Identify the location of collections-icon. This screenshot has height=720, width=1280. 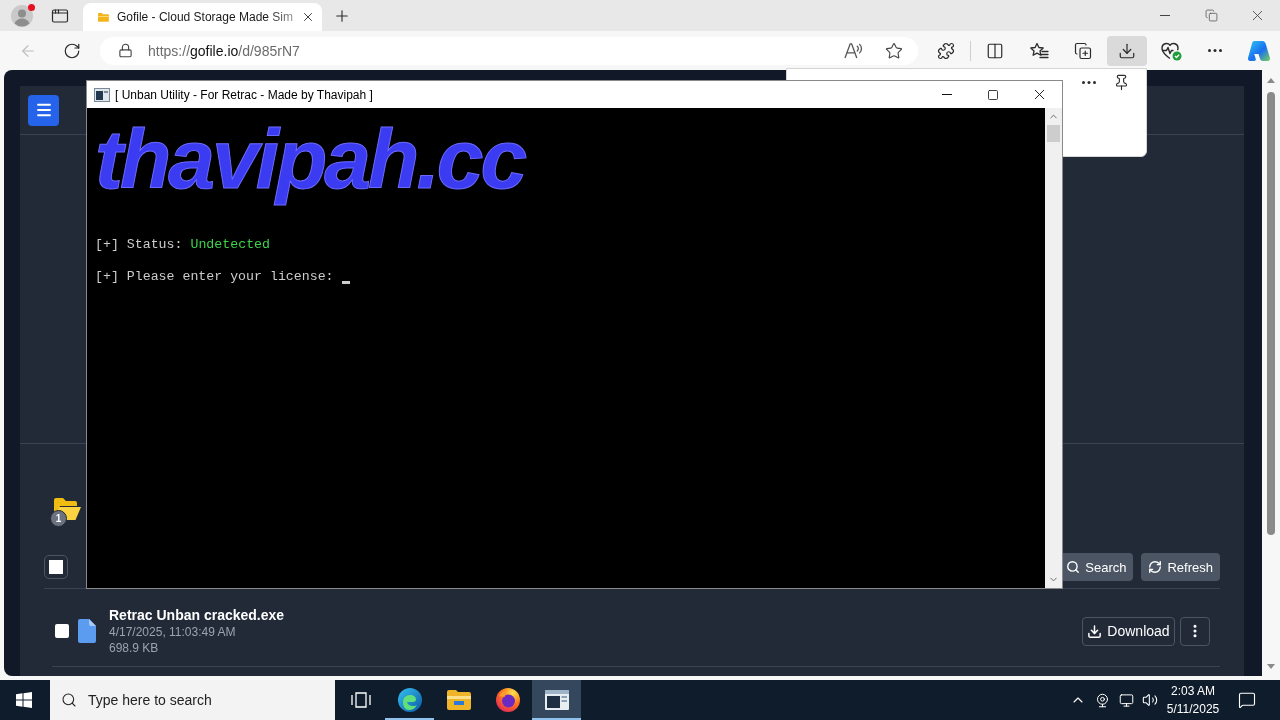
(1083, 50).